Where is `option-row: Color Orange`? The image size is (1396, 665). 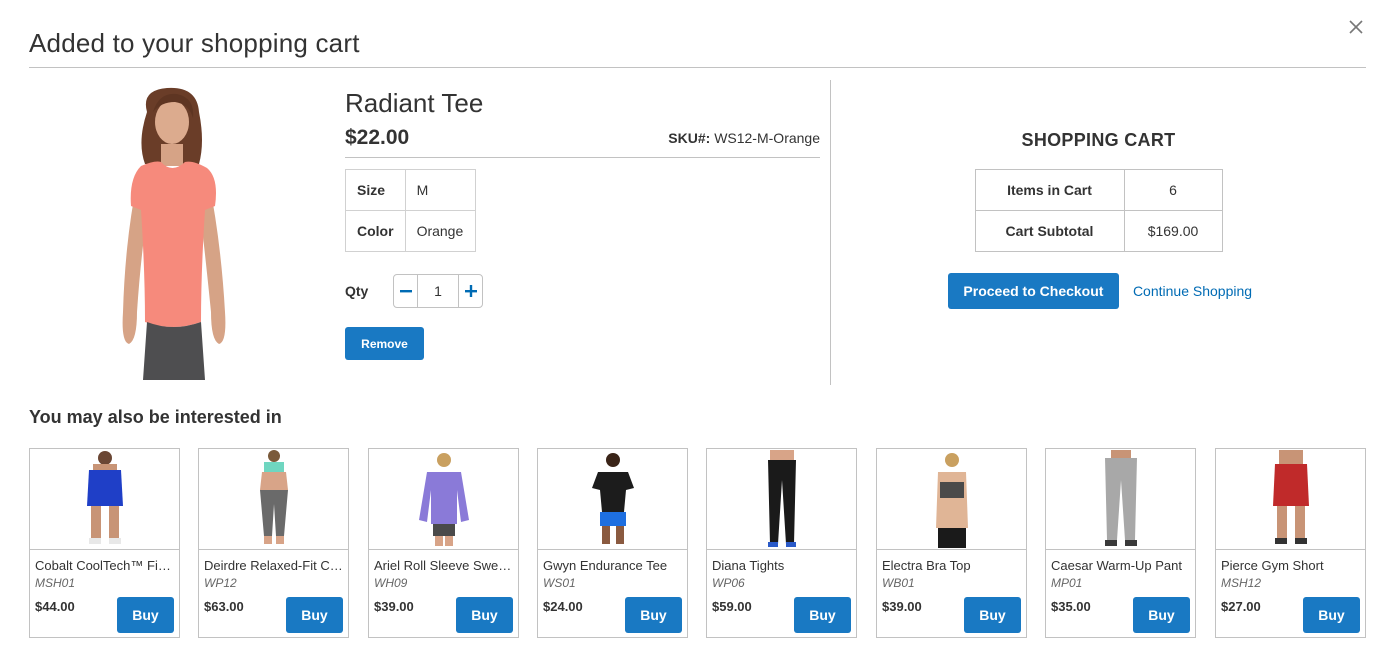
option-row: Color Orange is located at coordinates (410, 231).